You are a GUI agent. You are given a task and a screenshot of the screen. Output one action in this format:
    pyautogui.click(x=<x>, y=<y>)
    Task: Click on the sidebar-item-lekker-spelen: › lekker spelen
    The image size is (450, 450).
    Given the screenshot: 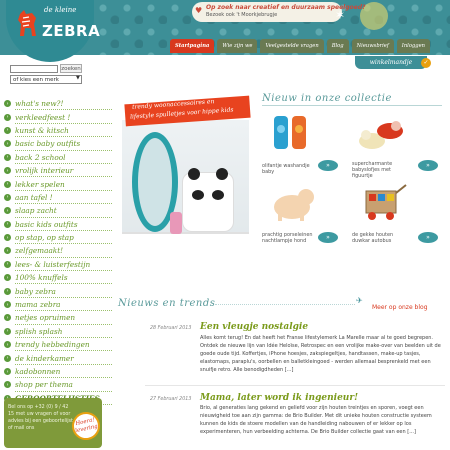 What is the action you would take?
    pyautogui.click(x=60, y=184)
    